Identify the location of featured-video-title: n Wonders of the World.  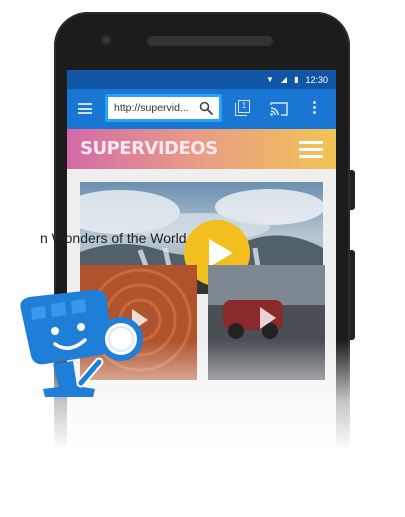
(113, 238).